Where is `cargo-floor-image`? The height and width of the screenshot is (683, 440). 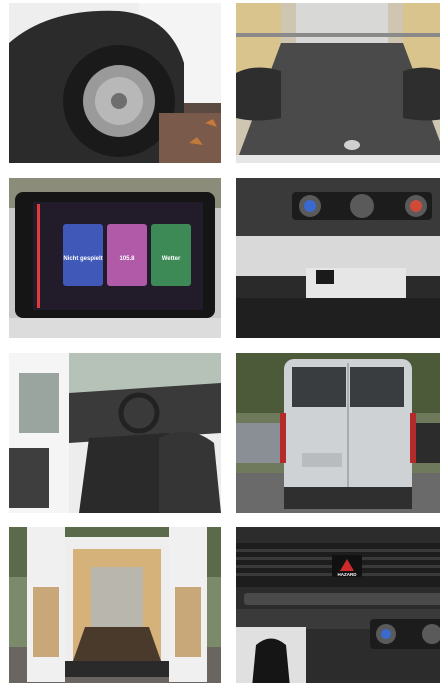 cargo-floor-image is located at coordinates (338, 83).